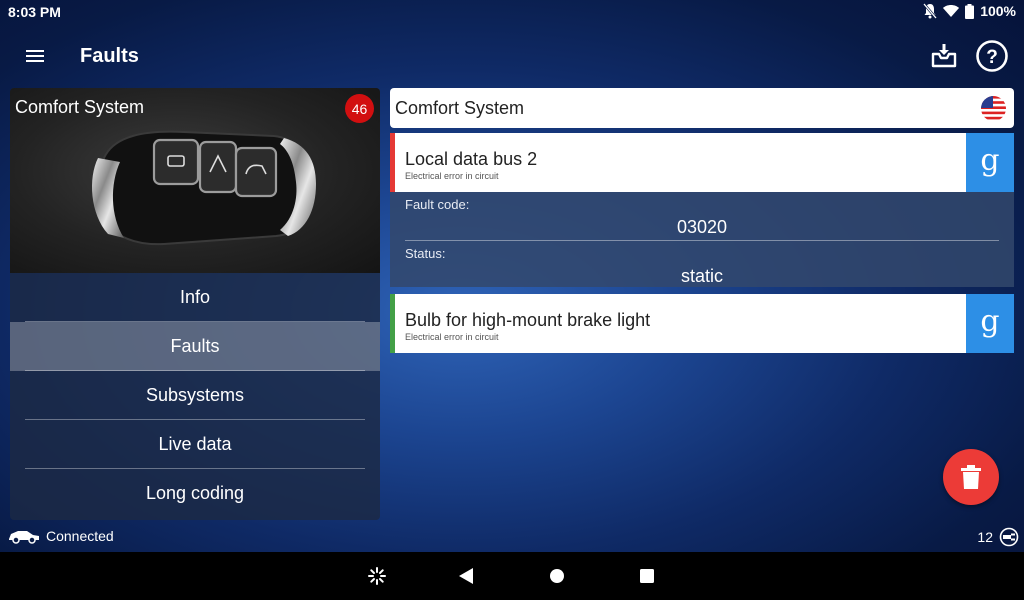  Describe the element at coordinates (701, 276) in the screenshot. I see `status-value: static` at that location.